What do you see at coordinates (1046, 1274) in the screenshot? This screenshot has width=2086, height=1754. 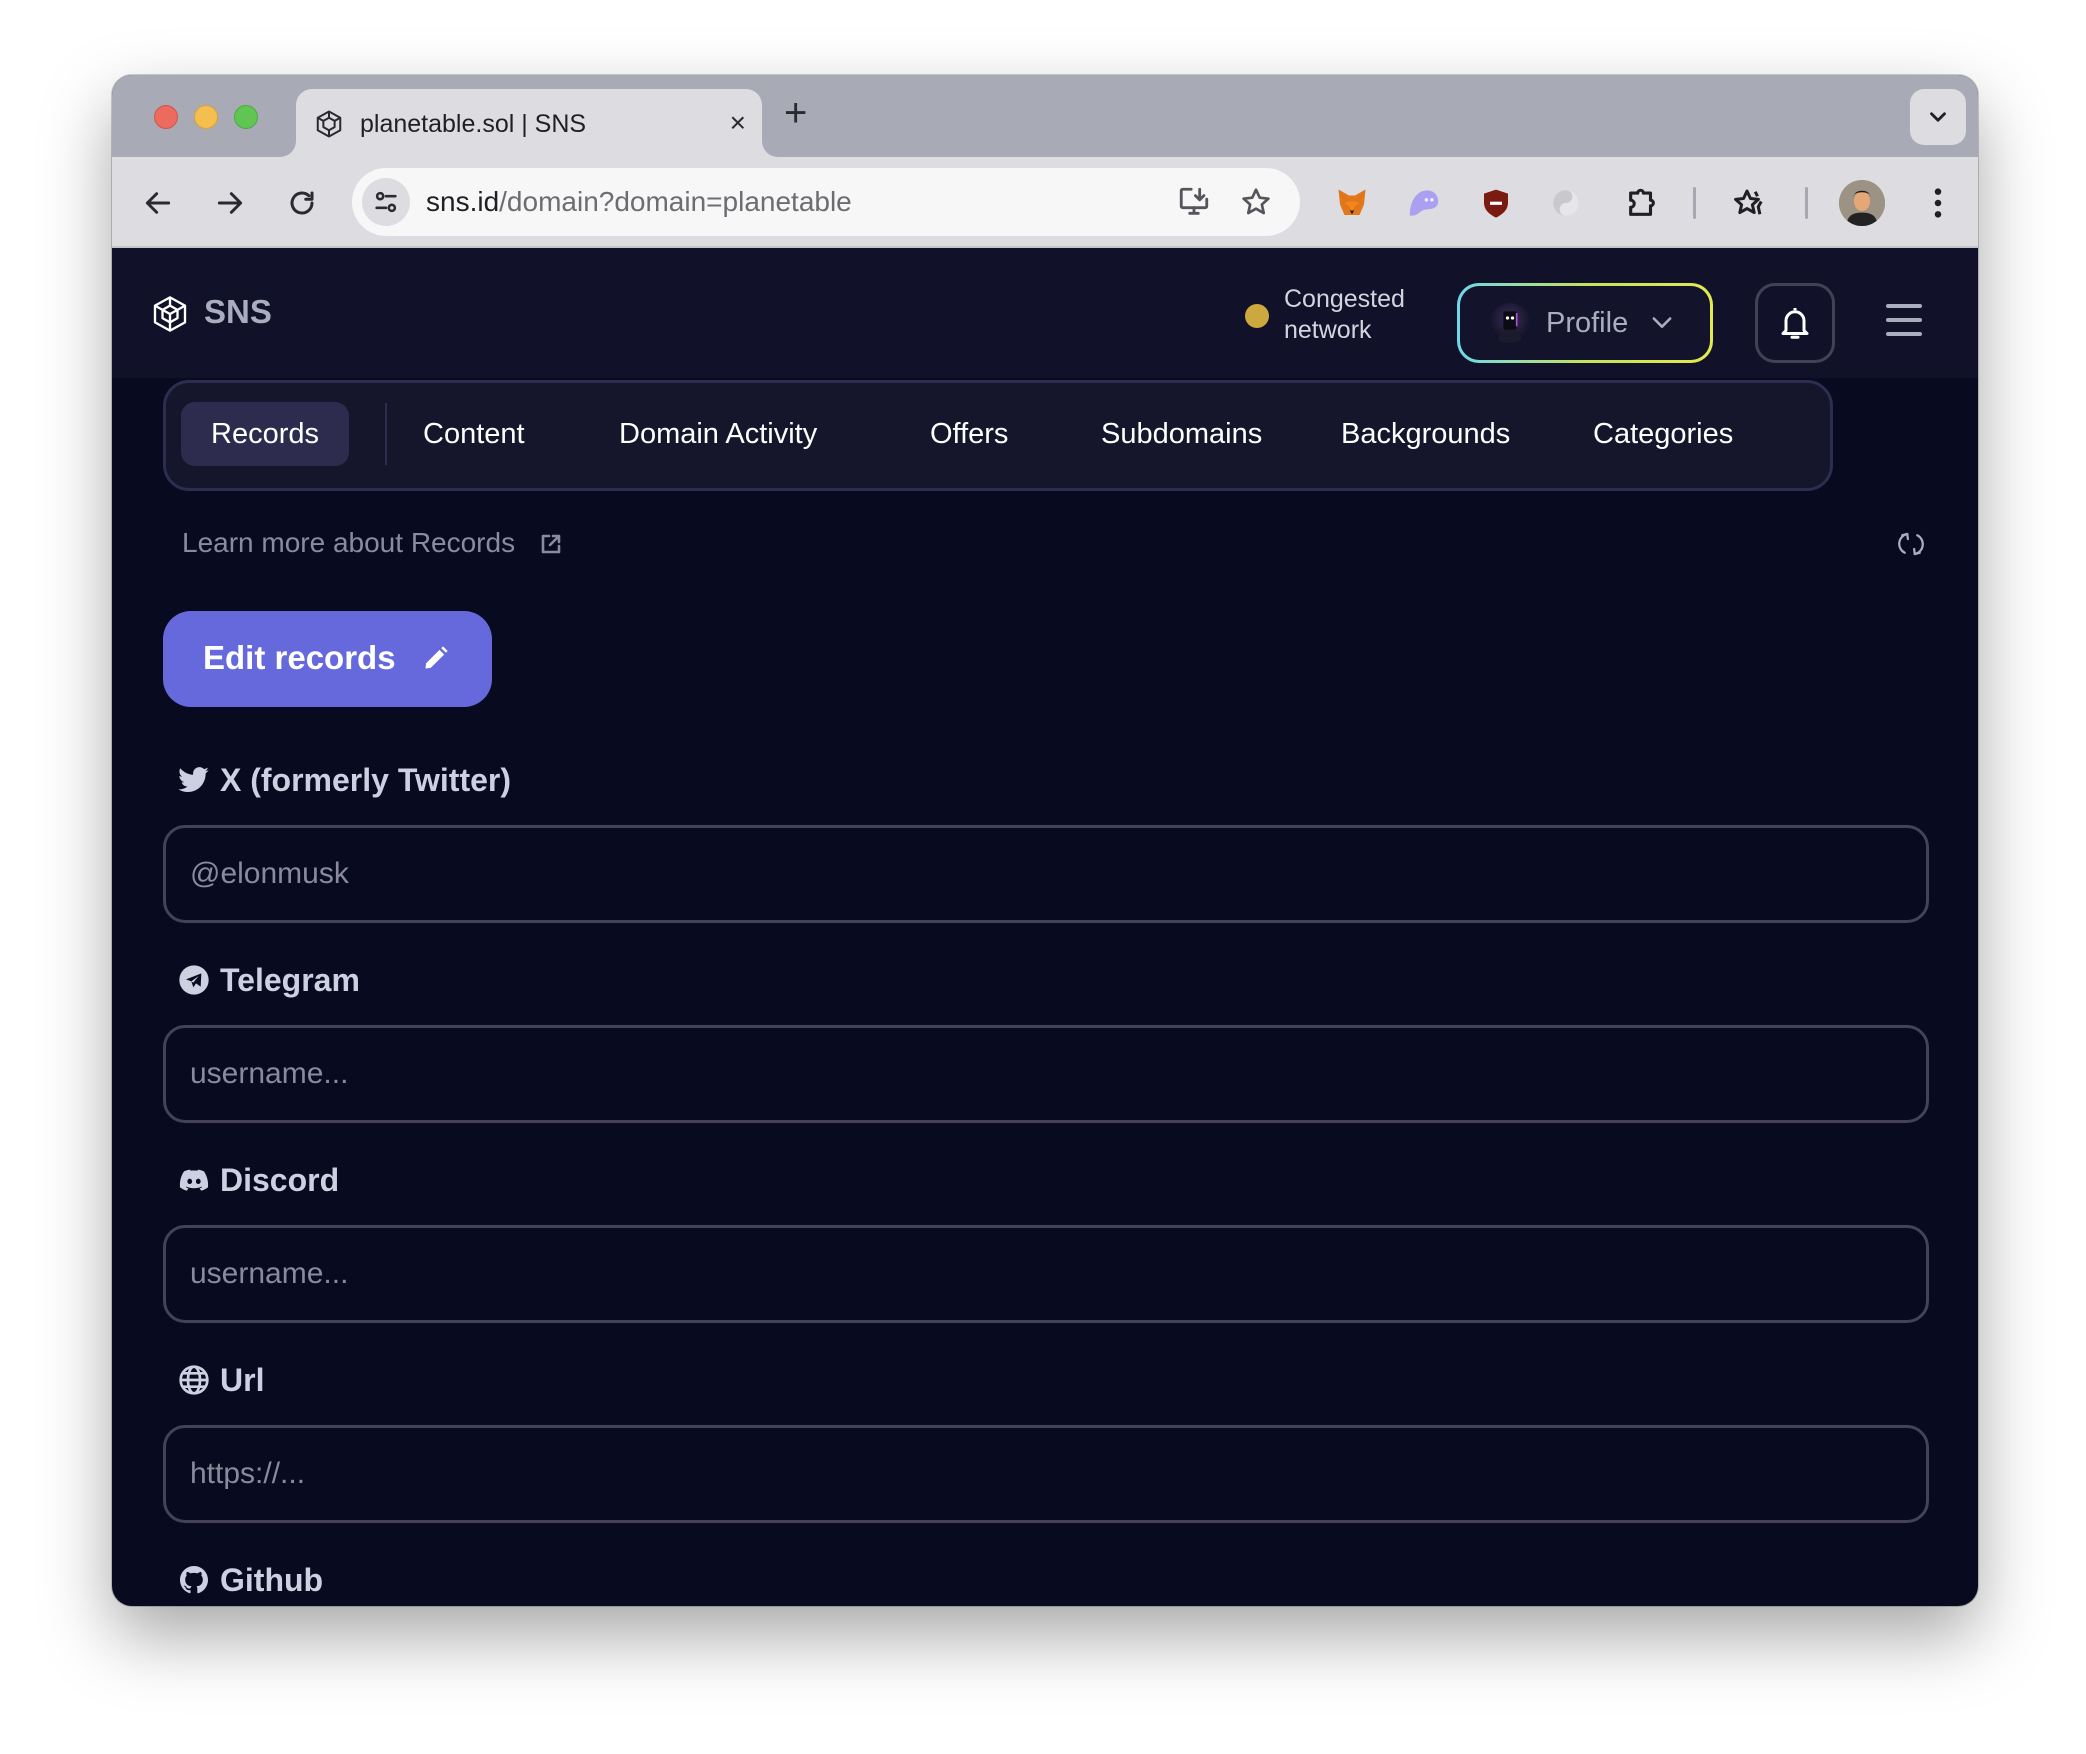 I see `discord-input` at bounding box center [1046, 1274].